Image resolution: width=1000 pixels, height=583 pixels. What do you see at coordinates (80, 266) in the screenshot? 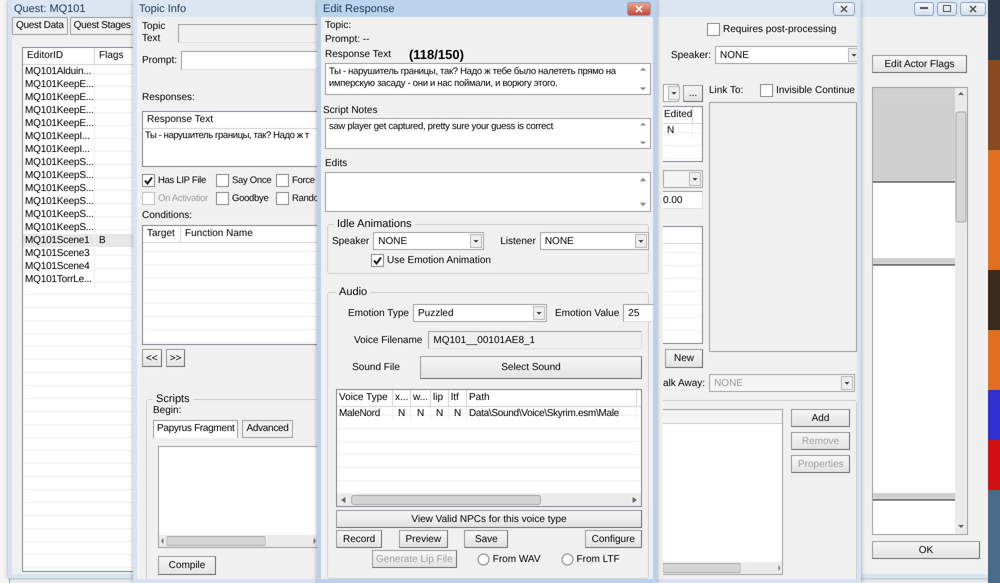
I see `table-row: MQ101Scene4` at bounding box center [80, 266].